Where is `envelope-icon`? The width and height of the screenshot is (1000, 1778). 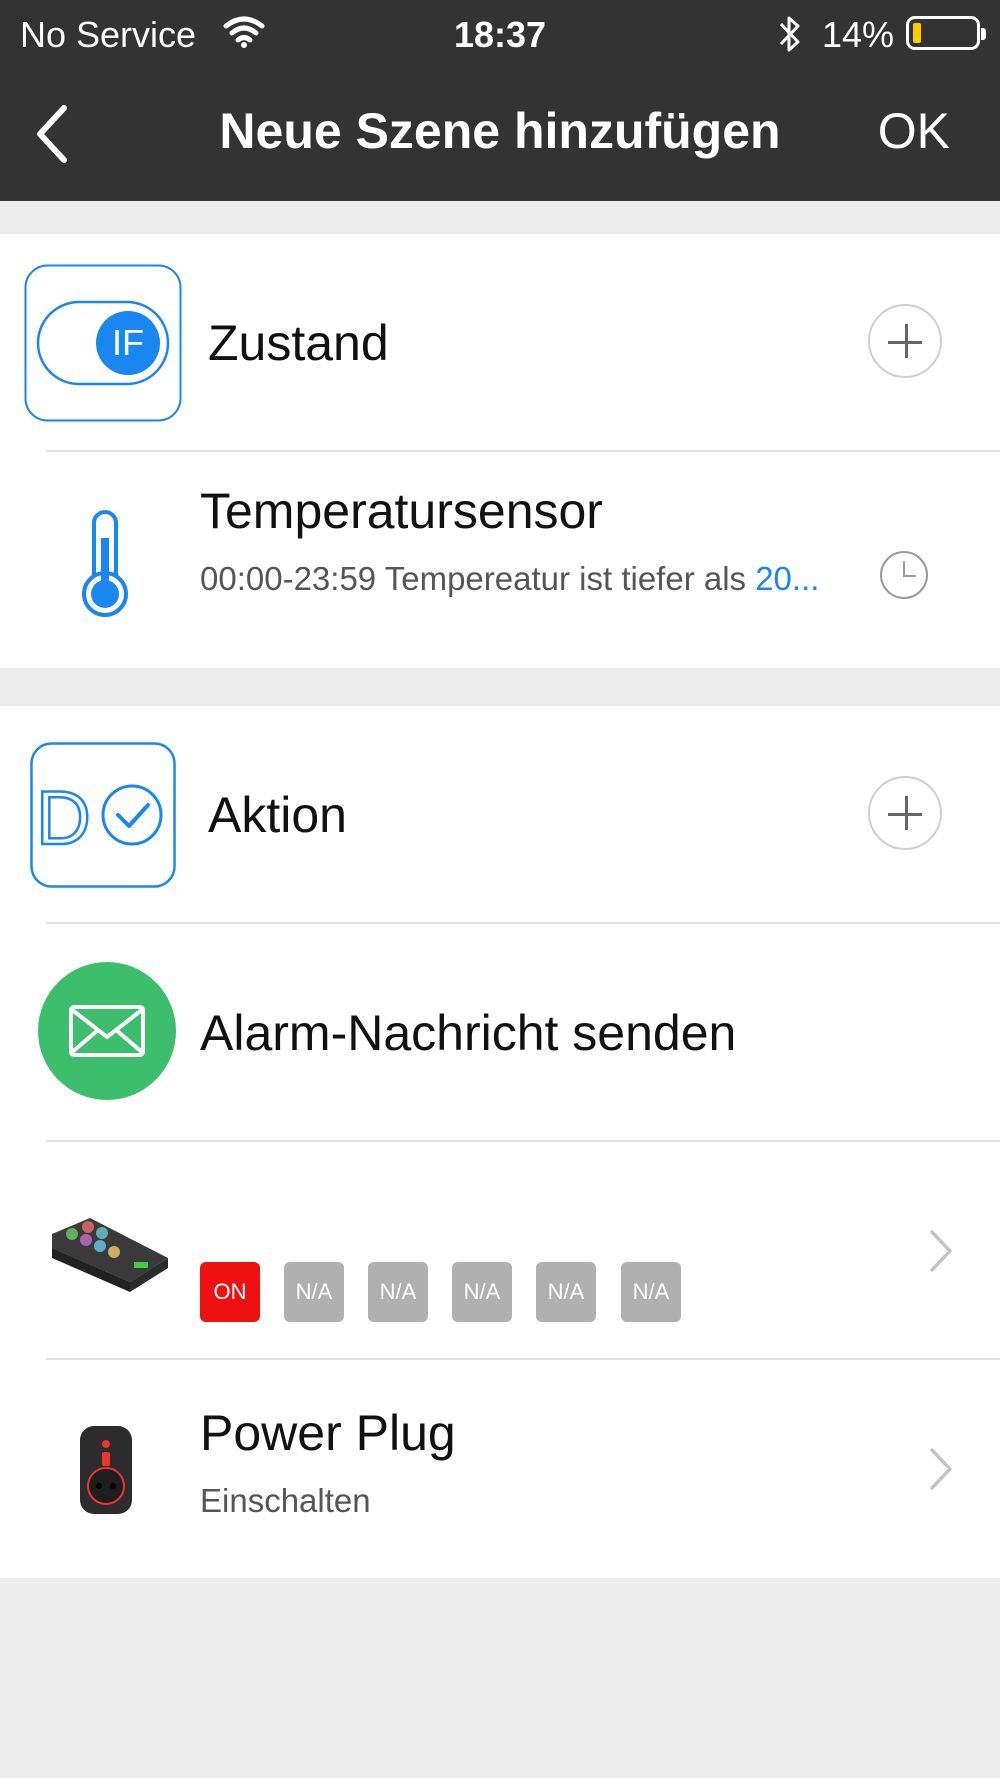
envelope-icon is located at coordinates (107, 1031).